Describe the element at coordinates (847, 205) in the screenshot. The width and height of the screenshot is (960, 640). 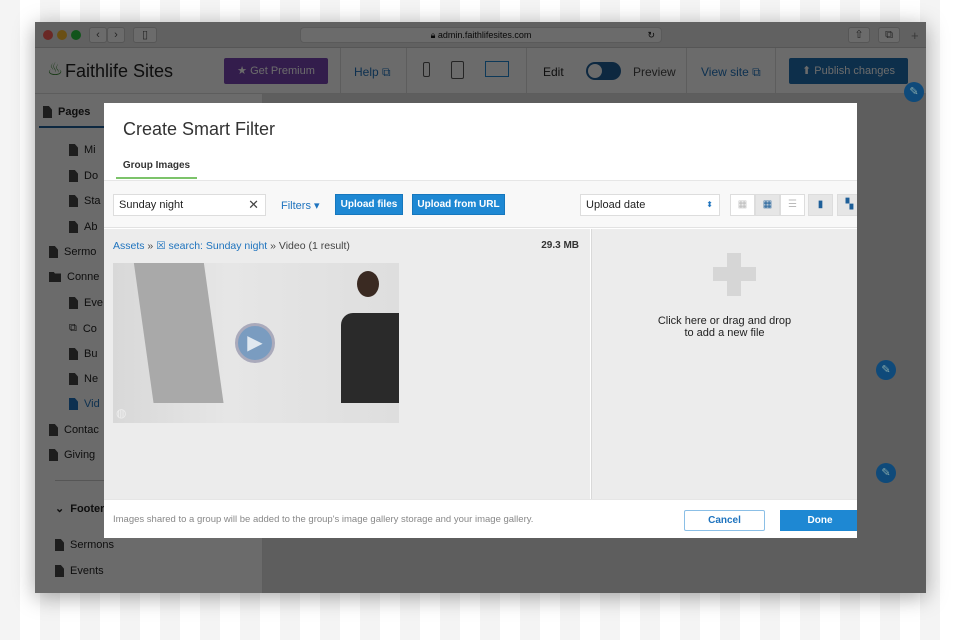
I see `panel-view-icon: ▚` at that location.